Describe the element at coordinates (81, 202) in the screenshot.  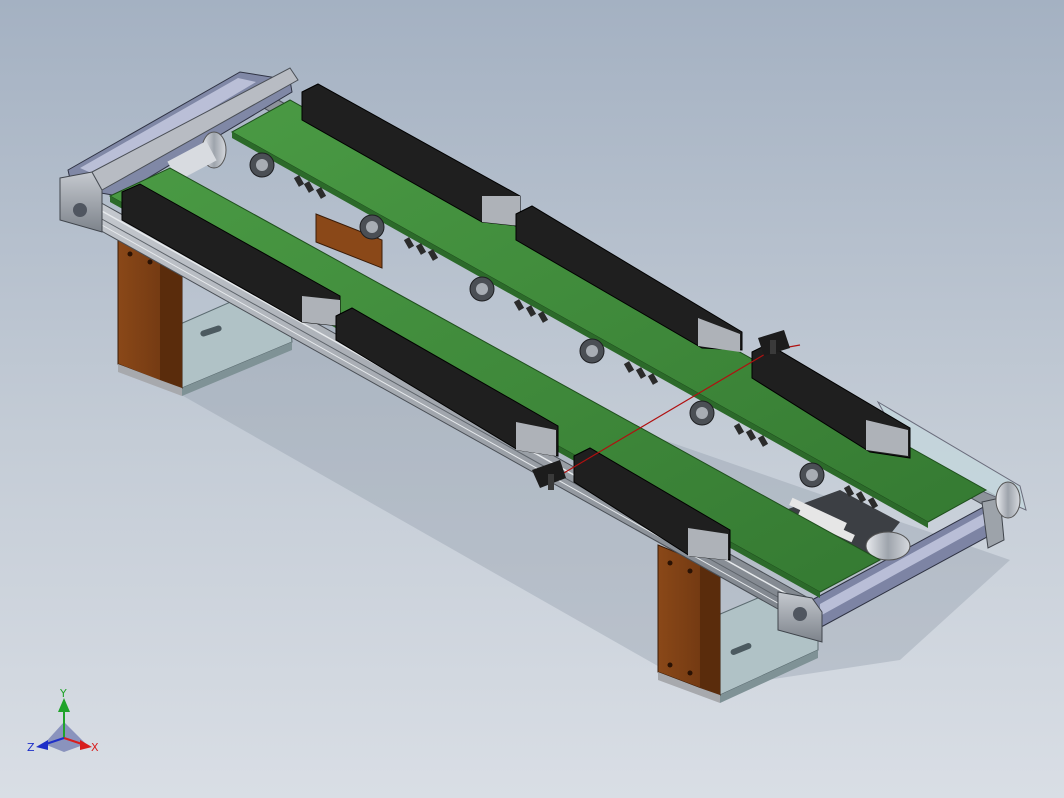
I see `left-end-plate` at that location.